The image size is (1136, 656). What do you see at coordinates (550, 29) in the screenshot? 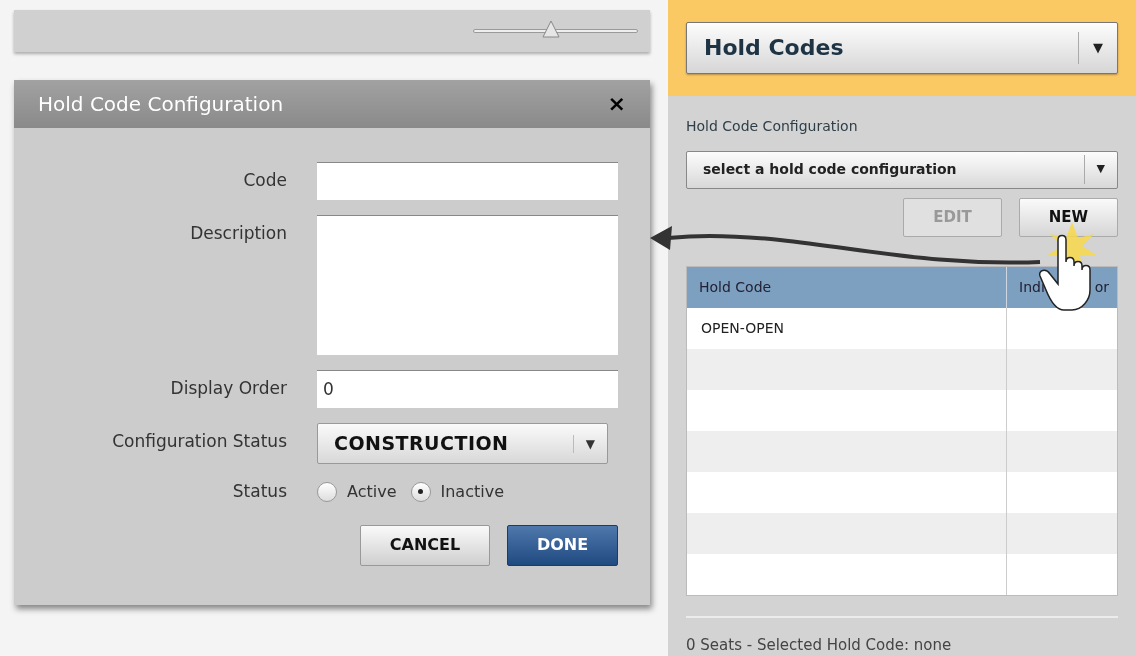
I see `slider-thumb` at bounding box center [550, 29].